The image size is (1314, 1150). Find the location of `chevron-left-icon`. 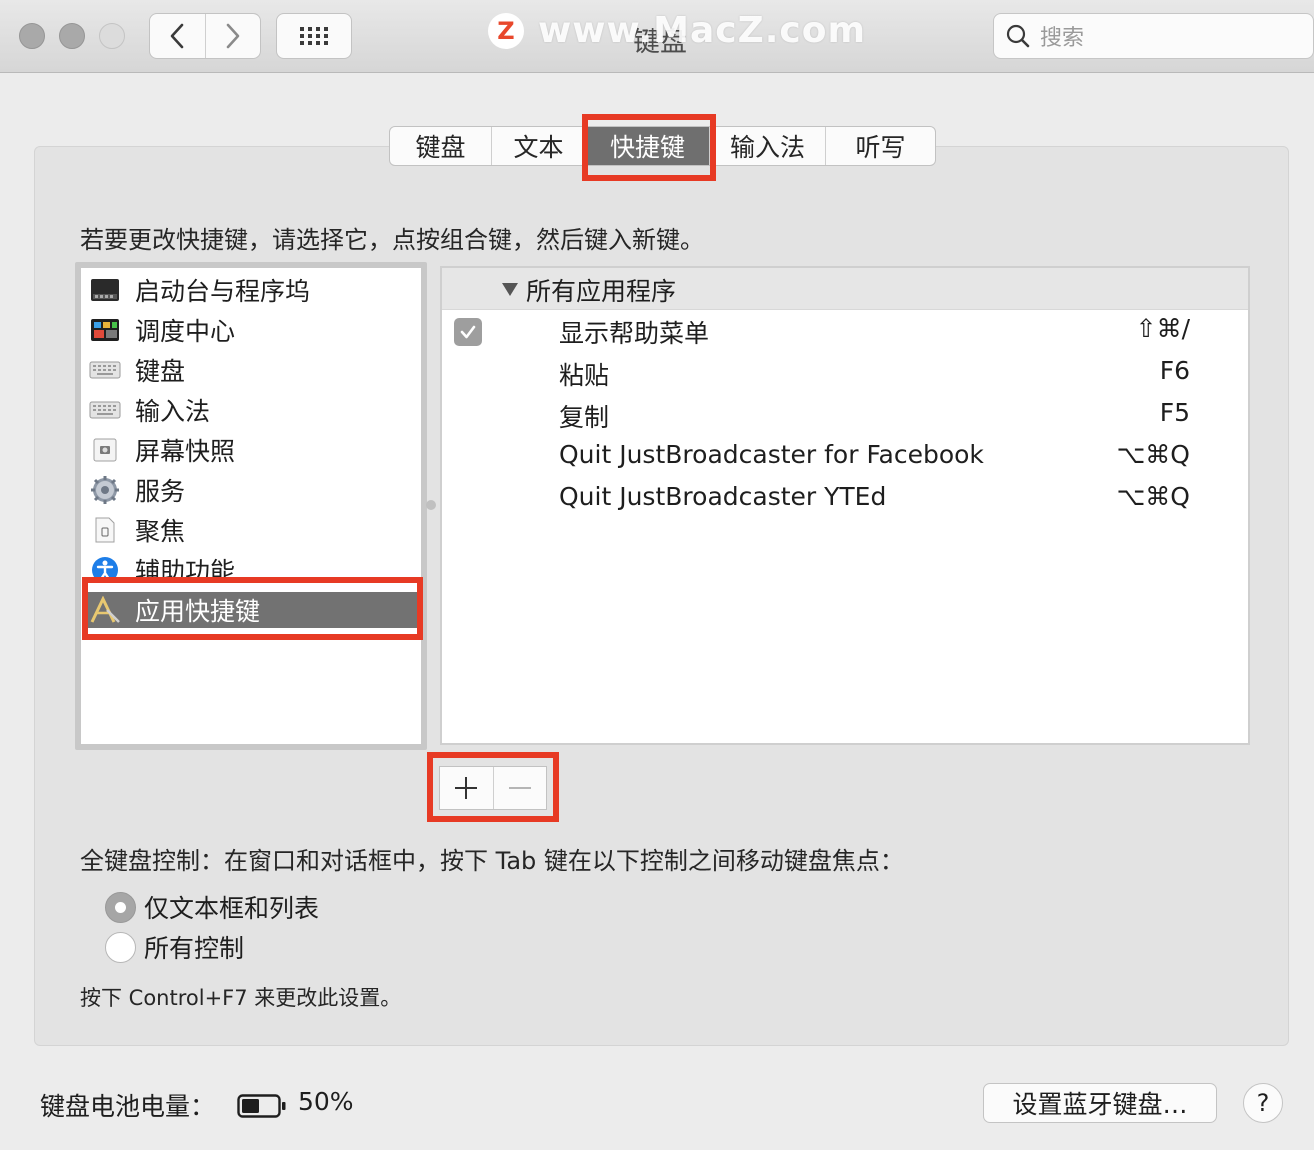

chevron-left-icon is located at coordinates (177, 36).